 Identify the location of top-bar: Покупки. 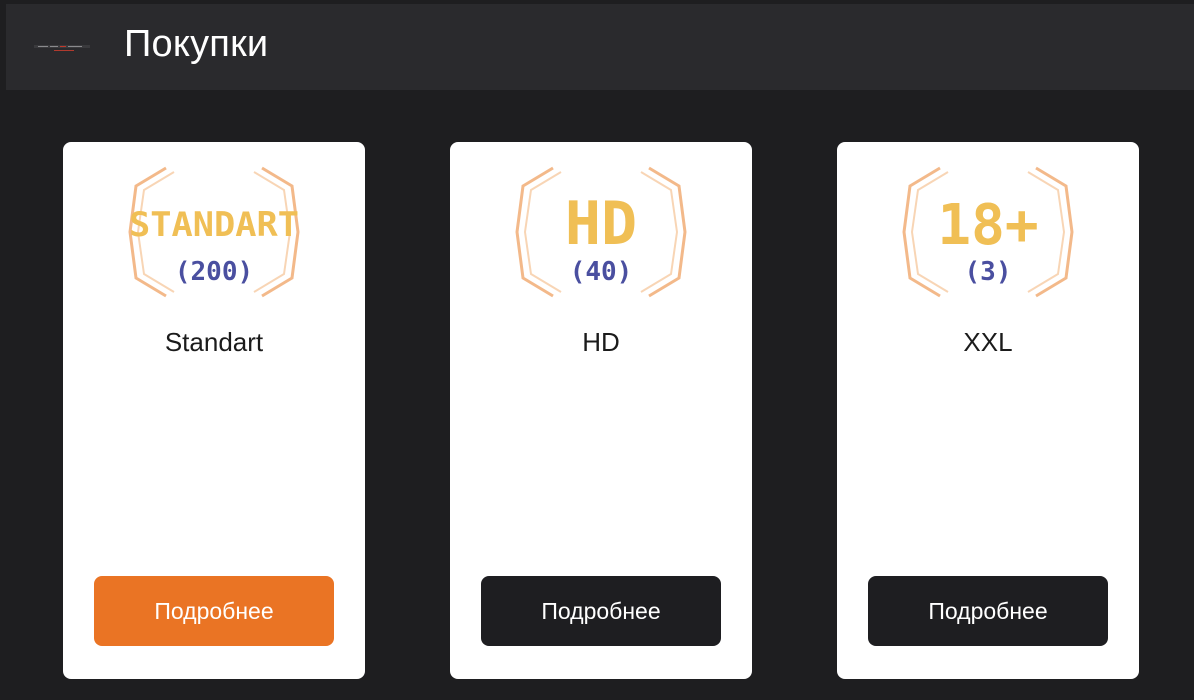
(600, 47).